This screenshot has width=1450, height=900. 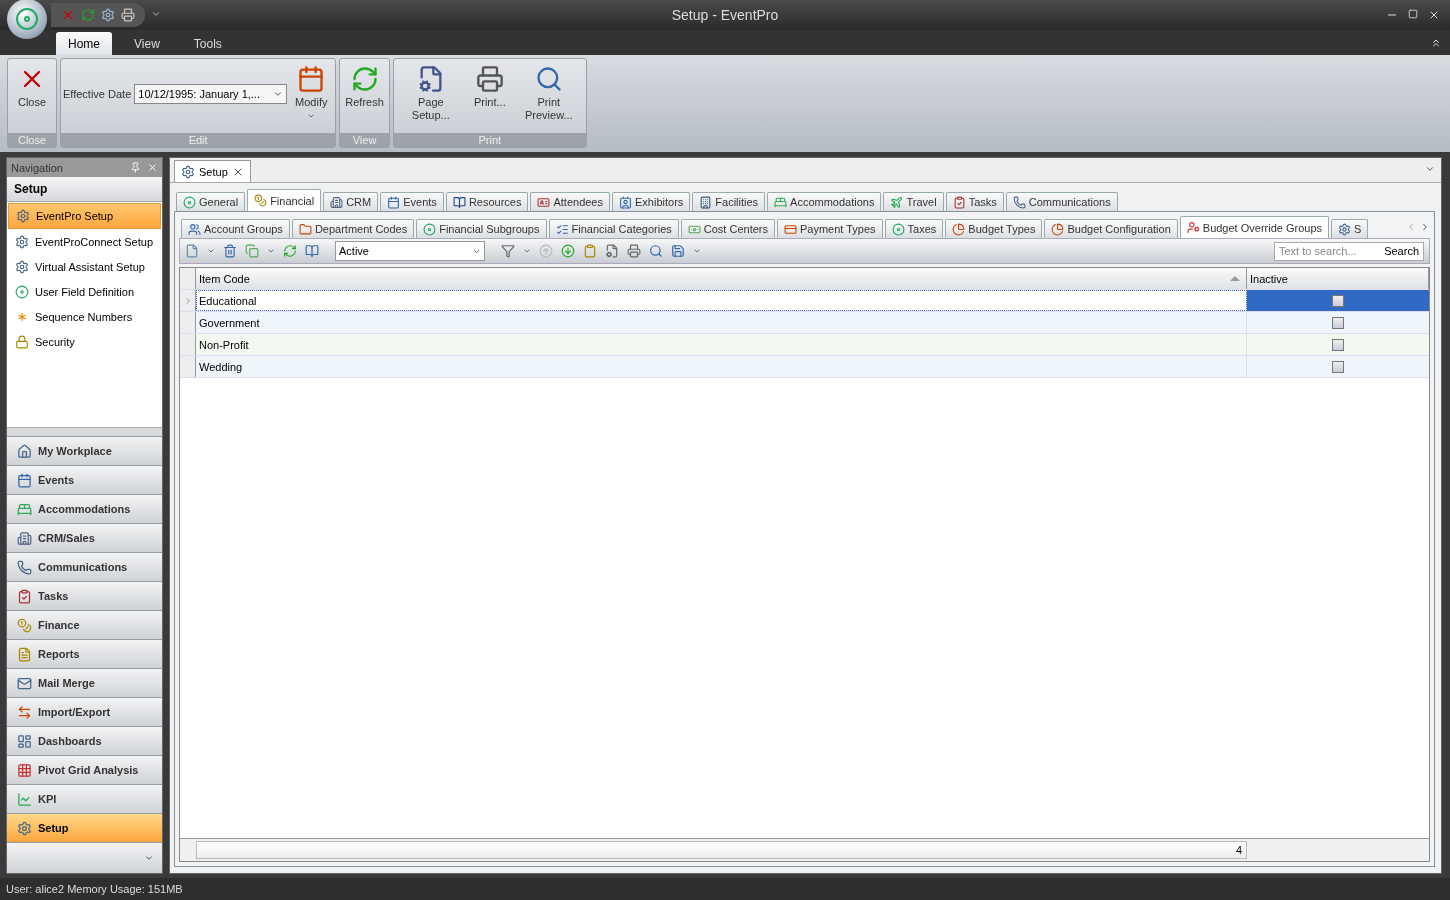 I want to click on document-tab: Setup, so click(x=212, y=171).